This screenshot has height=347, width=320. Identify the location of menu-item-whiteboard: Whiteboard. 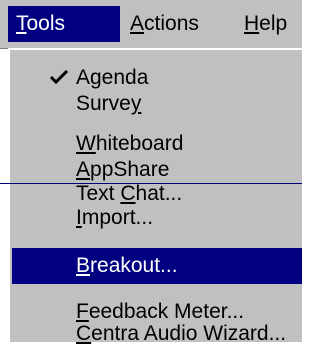
(157, 143).